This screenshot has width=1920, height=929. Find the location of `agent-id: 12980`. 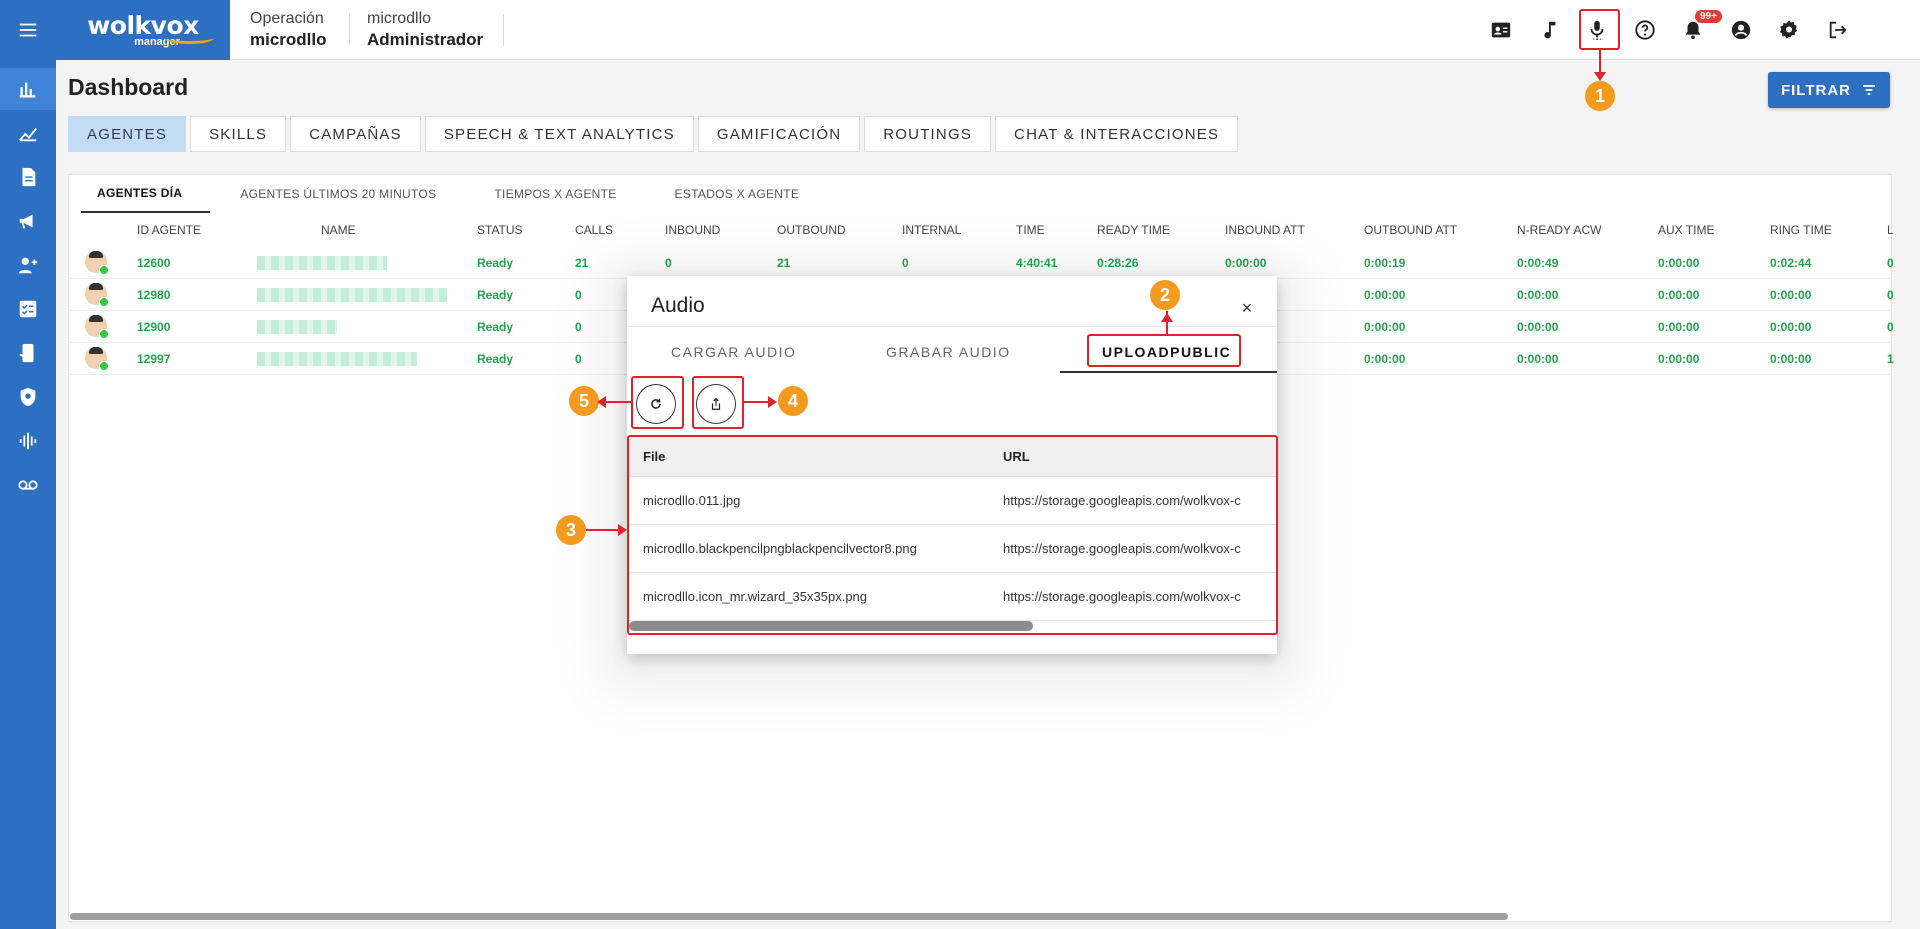

agent-id: 12980 is located at coordinates (154, 295).